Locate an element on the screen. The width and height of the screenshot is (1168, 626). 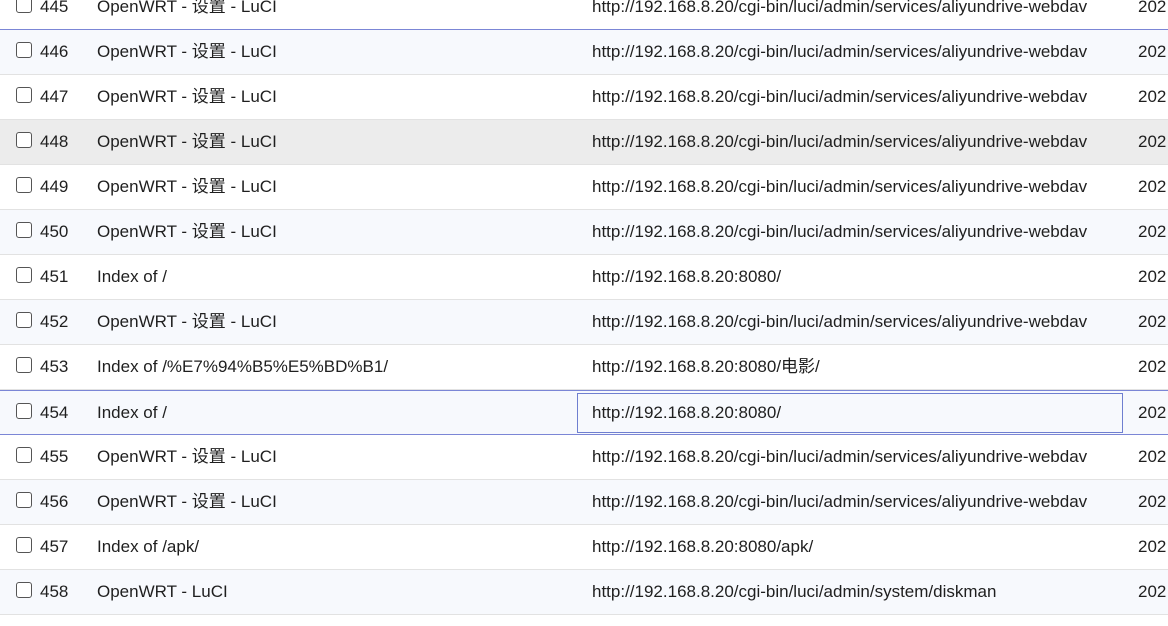
row-number: 453 is located at coordinates (54, 366).